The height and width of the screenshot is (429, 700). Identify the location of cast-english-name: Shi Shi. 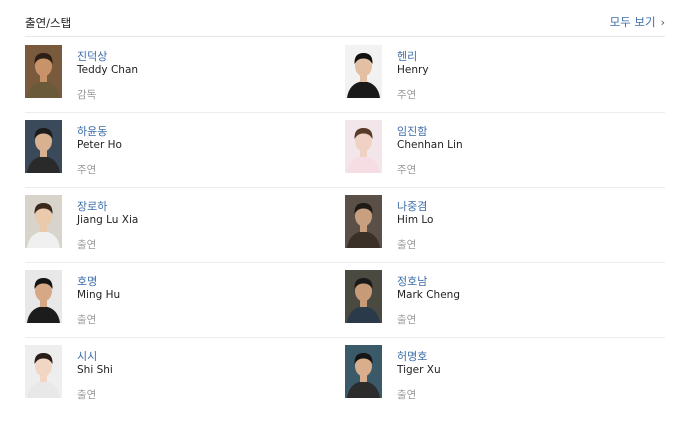
(95, 370).